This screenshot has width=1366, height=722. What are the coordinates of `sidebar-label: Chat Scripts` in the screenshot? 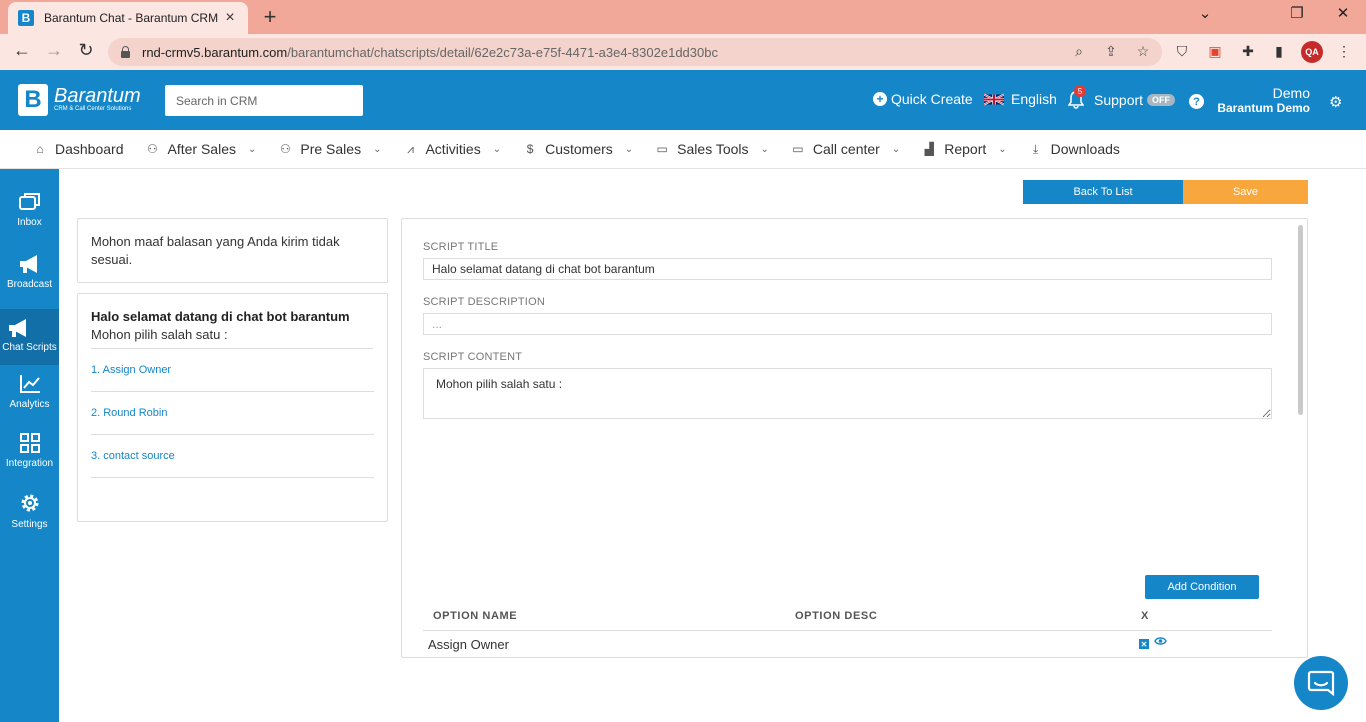 It's located at (29, 347).